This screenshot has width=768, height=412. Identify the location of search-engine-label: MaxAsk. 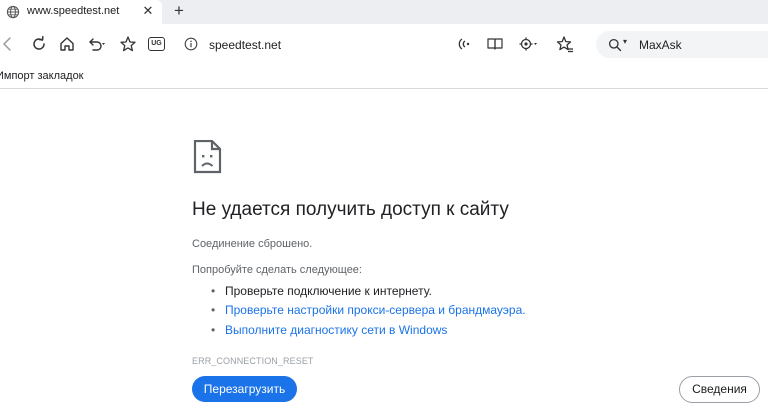
(660, 45).